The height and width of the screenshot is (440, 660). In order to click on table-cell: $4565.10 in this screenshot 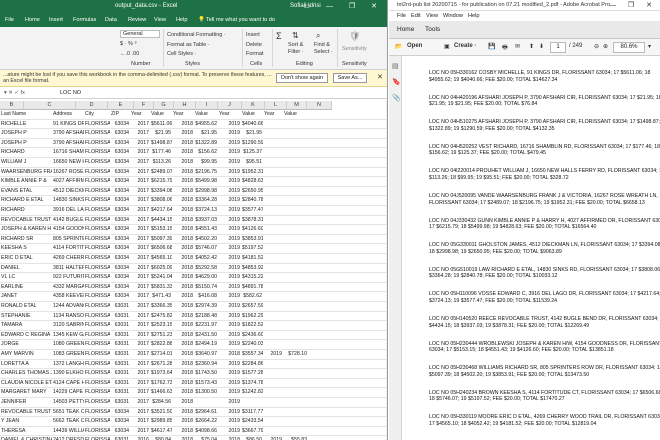, I will do `click(161, 258)`.